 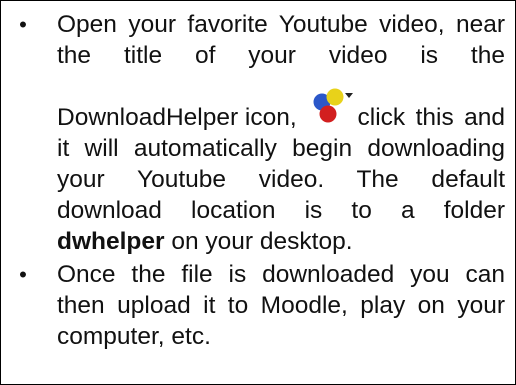 What do you see at coordinates (111, 241) in the screenshot?
I see `folder-name: dwhelper` at bounding box center [111, 241].